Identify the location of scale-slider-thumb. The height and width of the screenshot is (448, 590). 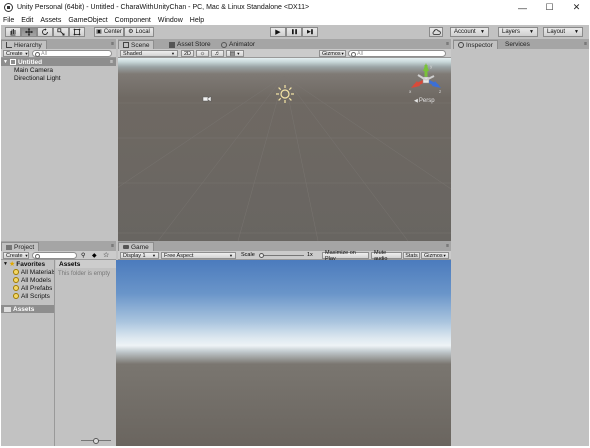
(261, 255).